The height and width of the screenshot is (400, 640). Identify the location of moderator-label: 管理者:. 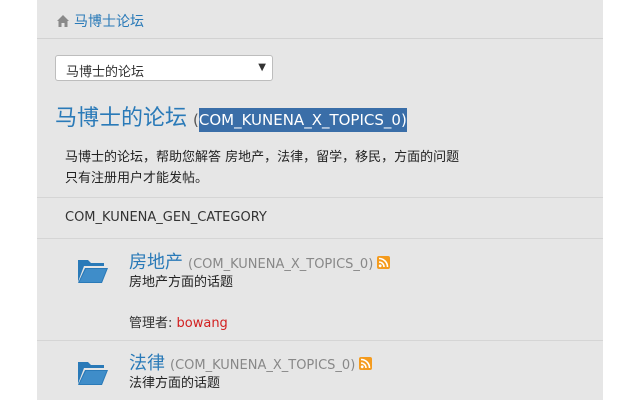
(153, 323).